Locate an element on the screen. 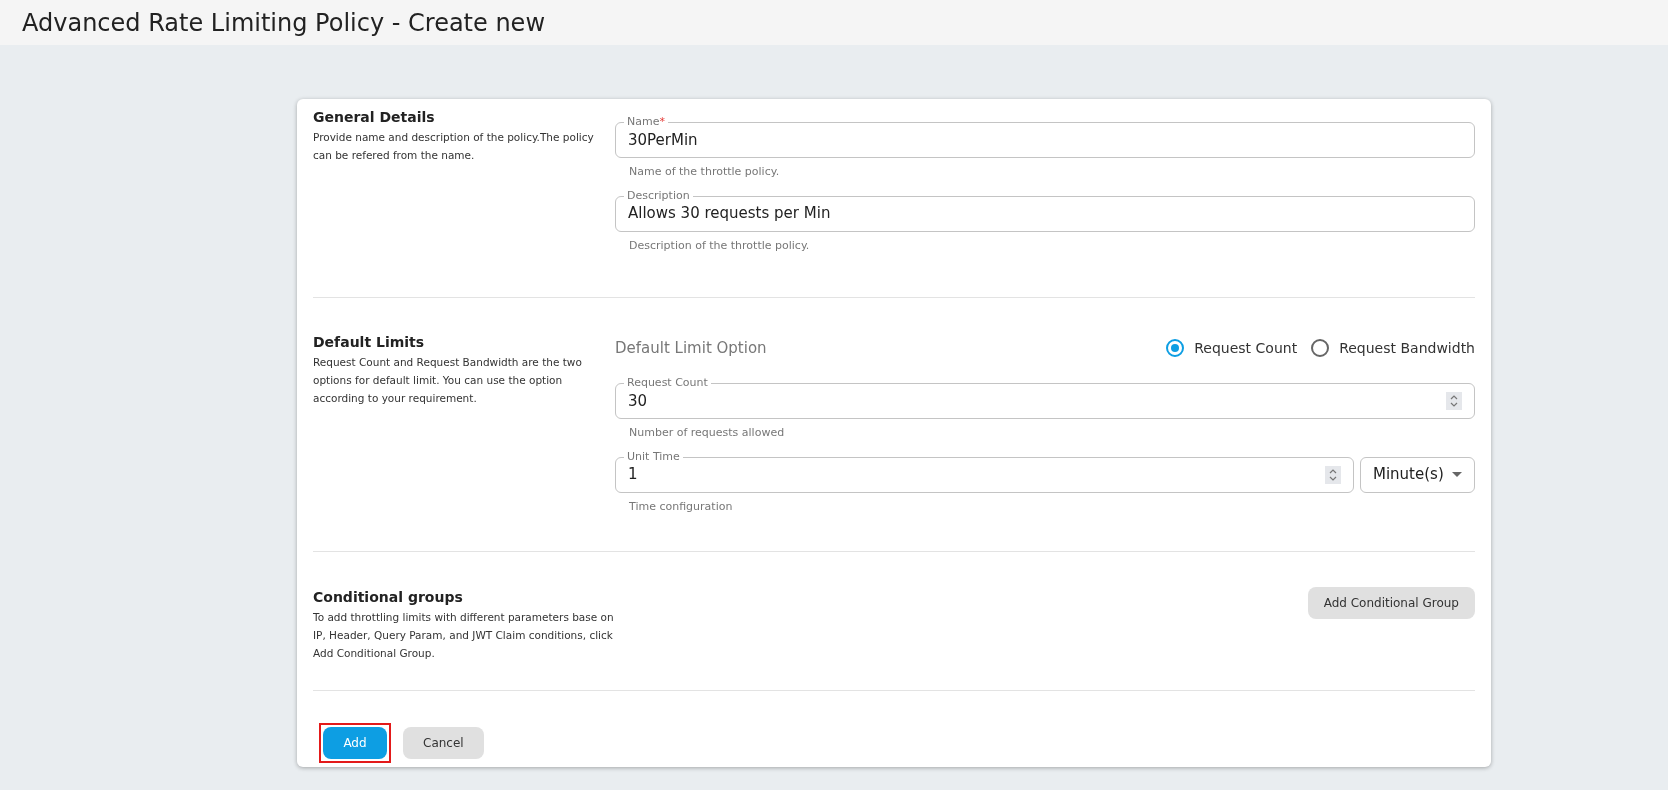 This screenshot has width=1668, height=790. helper-text: Number of requests allowed is located at coordinates (707, 433).